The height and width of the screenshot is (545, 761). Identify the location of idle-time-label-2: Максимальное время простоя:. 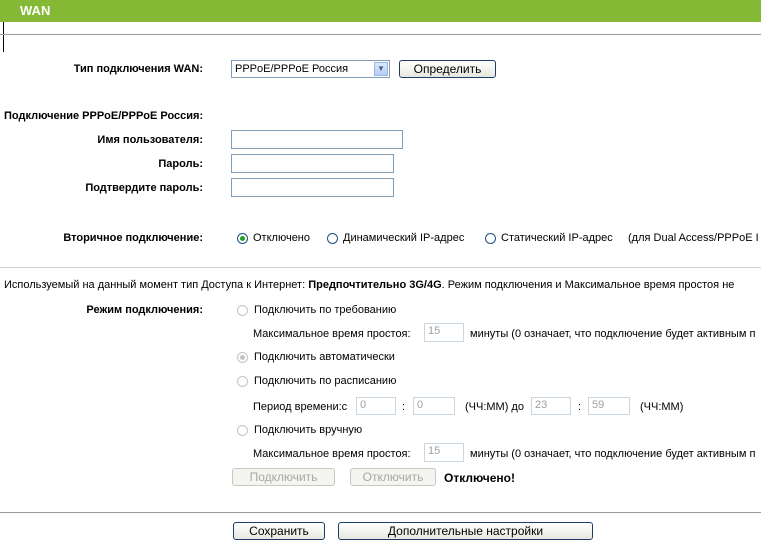
(332, 454).